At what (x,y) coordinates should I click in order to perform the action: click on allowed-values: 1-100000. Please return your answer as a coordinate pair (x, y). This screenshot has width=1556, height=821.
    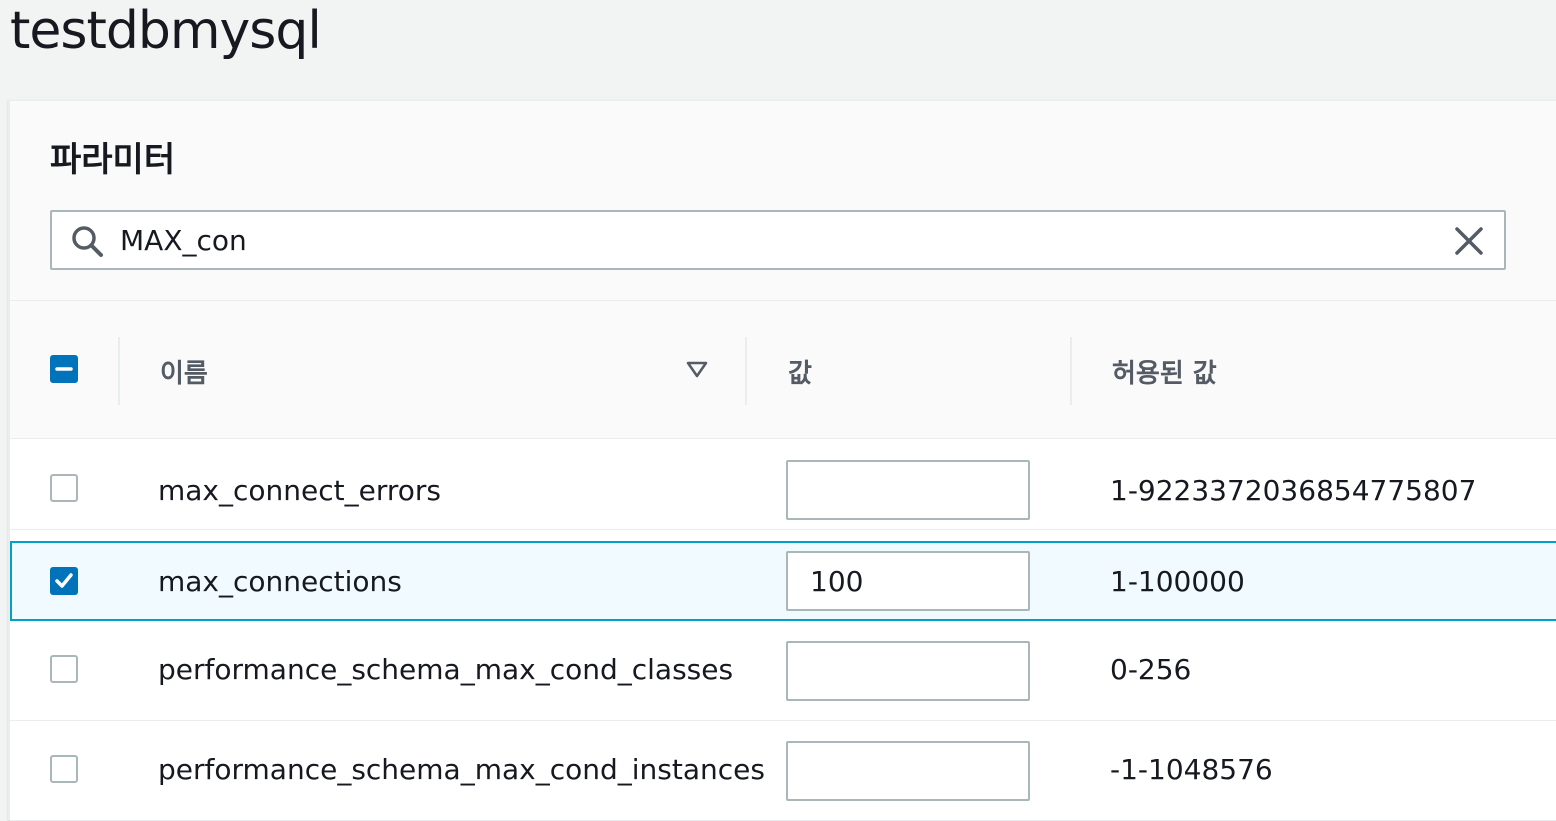
    Looking at the image, I should click on (1177, 581).